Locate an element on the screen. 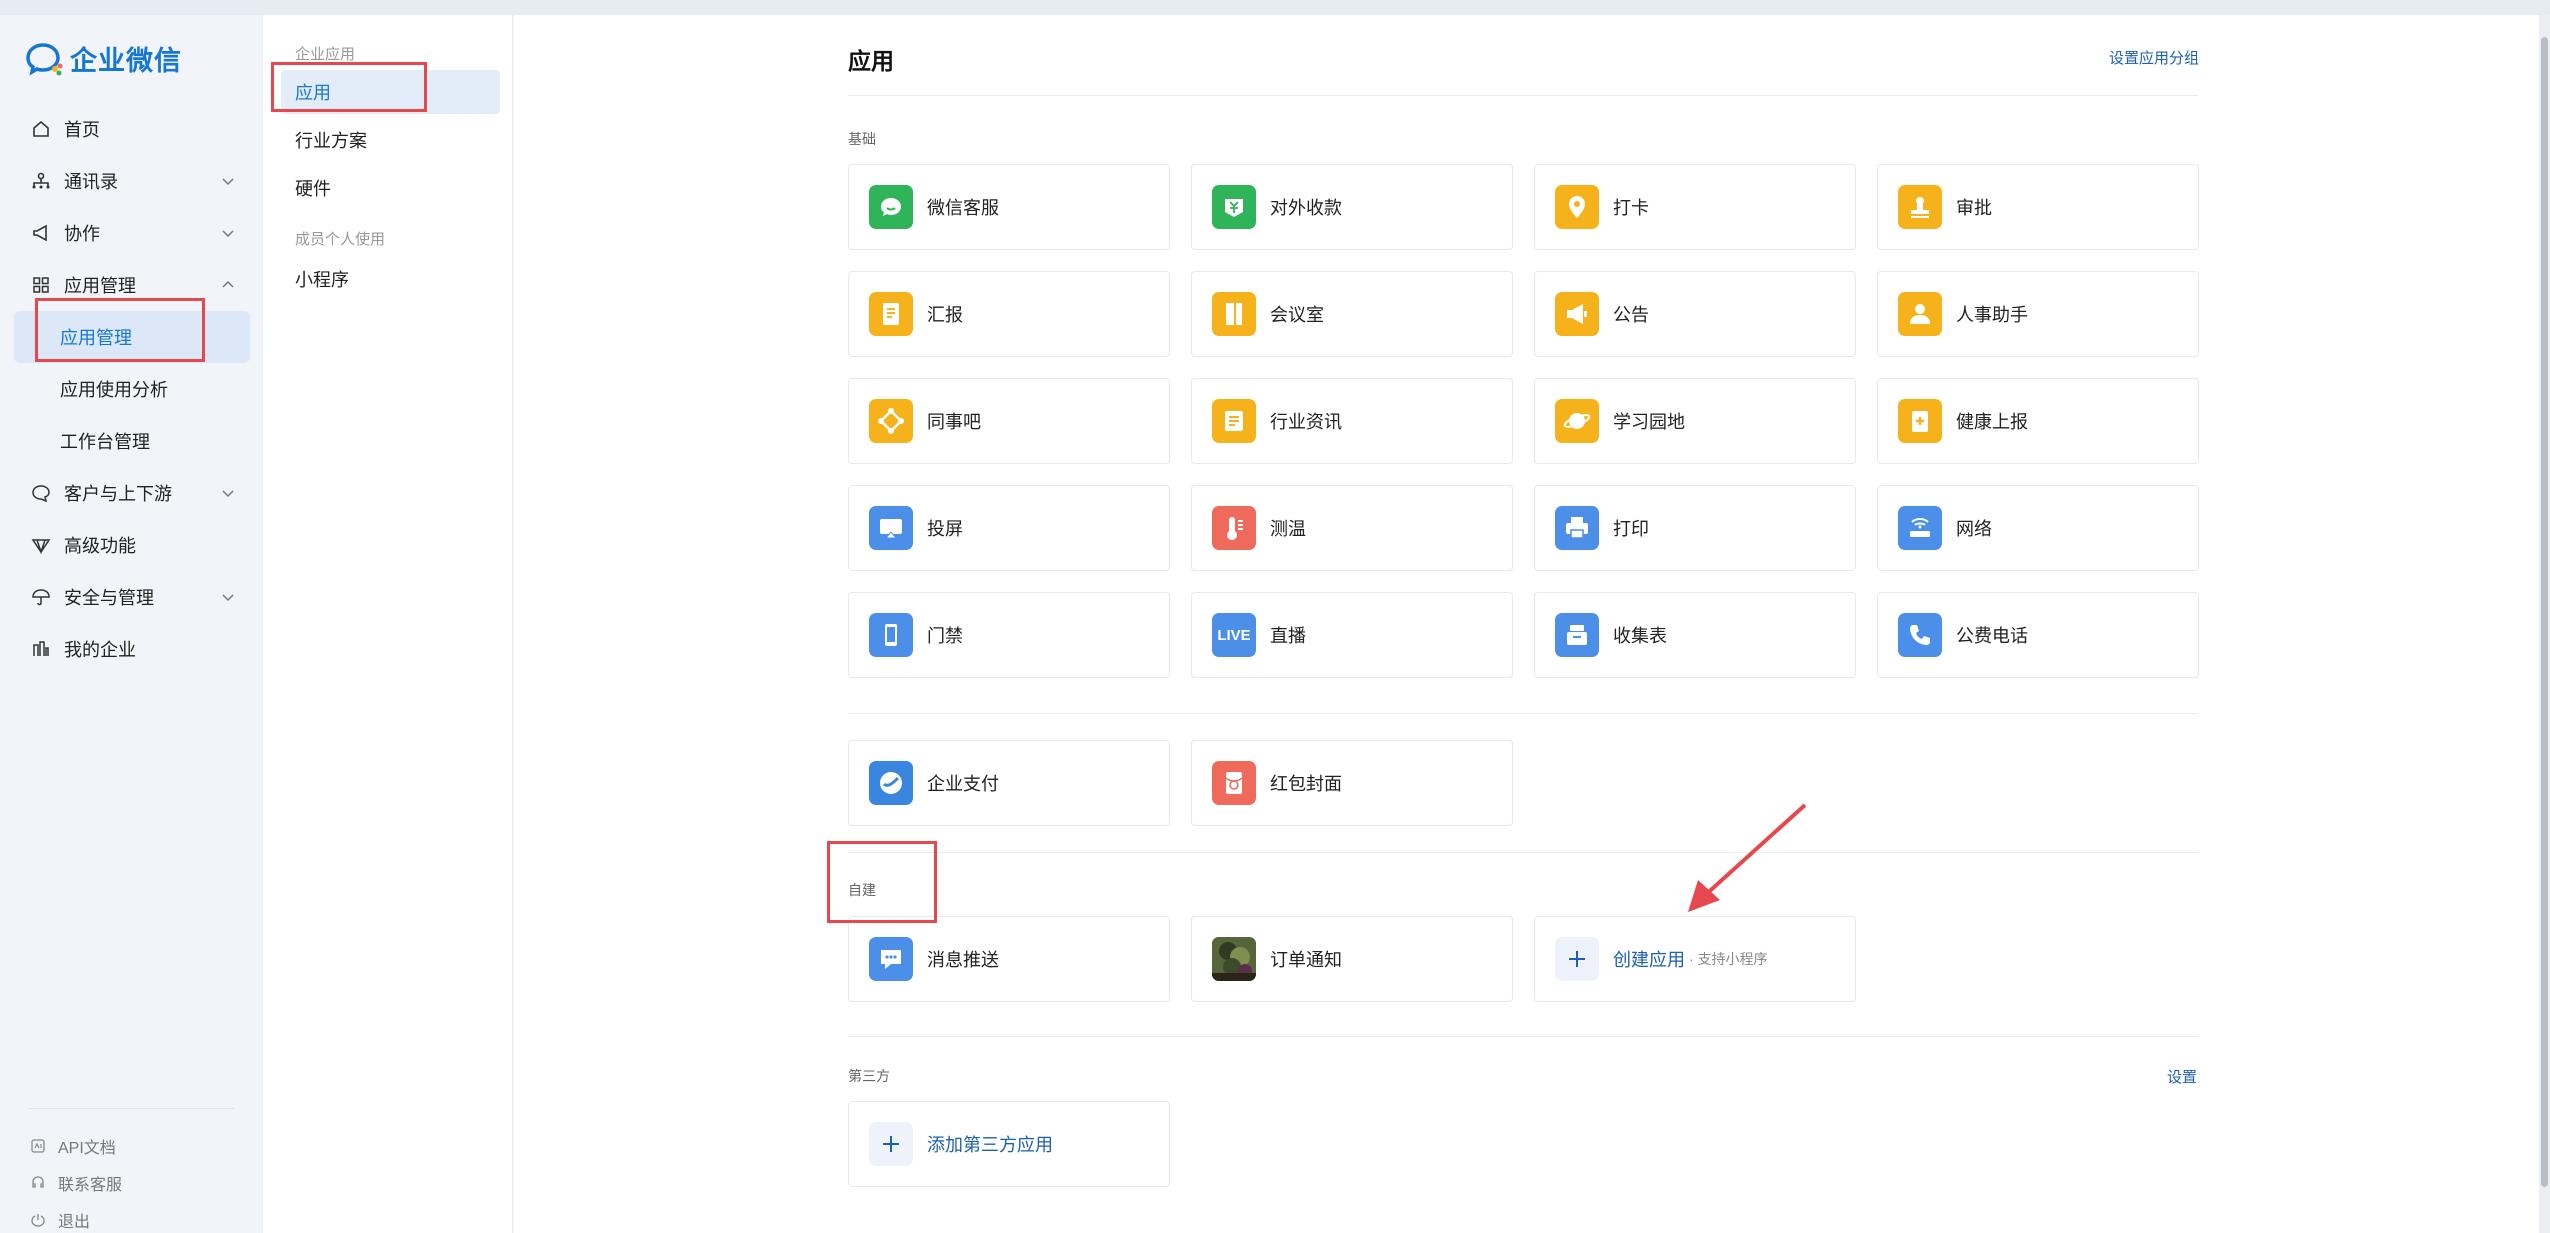 Image resolution: width=2550 pixels, height=1233 pixels. app-card-basic-18: 收集表 is located at coordinates (1695, 635).